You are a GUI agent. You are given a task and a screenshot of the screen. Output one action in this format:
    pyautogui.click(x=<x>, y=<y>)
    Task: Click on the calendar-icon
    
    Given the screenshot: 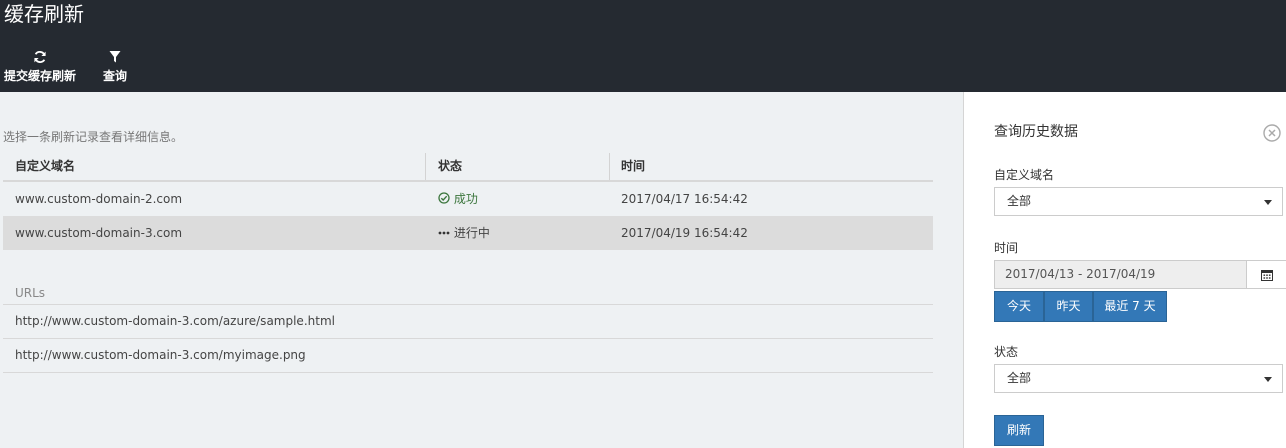 What is the action you would take?
    pyautogui.click(x=1267, y=275)
    